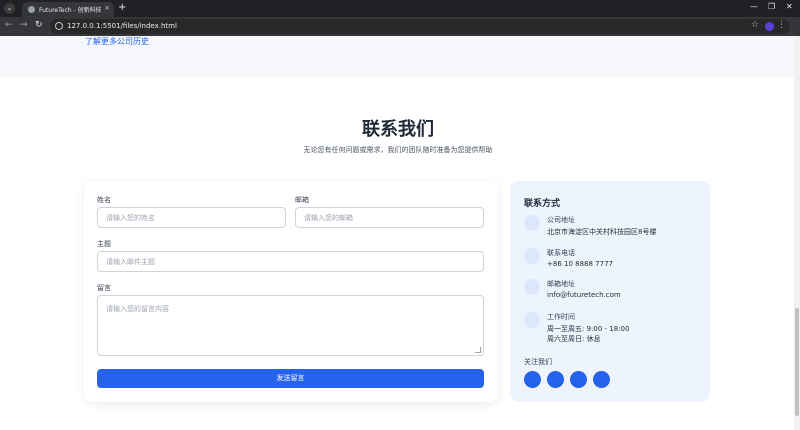  What do you see at coordinates (555, 379) in the screenshot?
I see `social-weibo-icon` at bounding box center [555, 379].